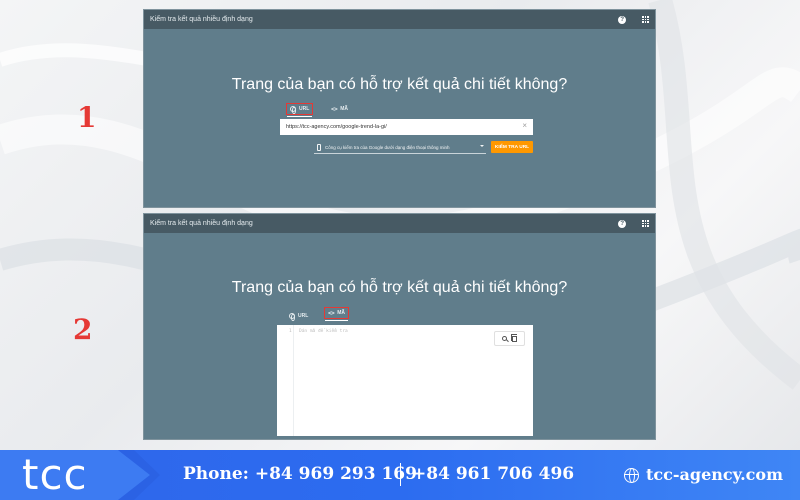 This screenshot has height=500, width=800. I want to click on phone-secondary: +84 961 706 496, so click(493, 474).